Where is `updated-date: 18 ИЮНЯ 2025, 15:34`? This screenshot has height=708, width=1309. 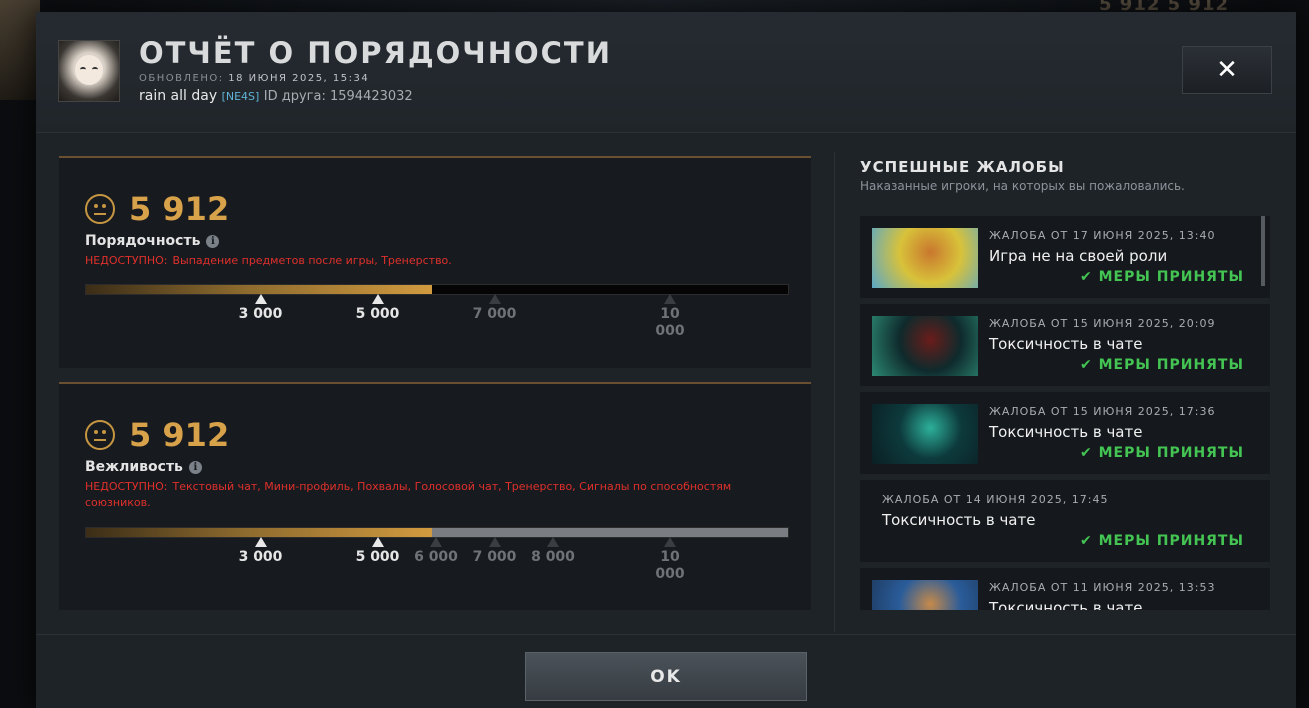 updated-date: 18 ИЮНЯ 2025, 15:34 is located at coordinates (299, 78).